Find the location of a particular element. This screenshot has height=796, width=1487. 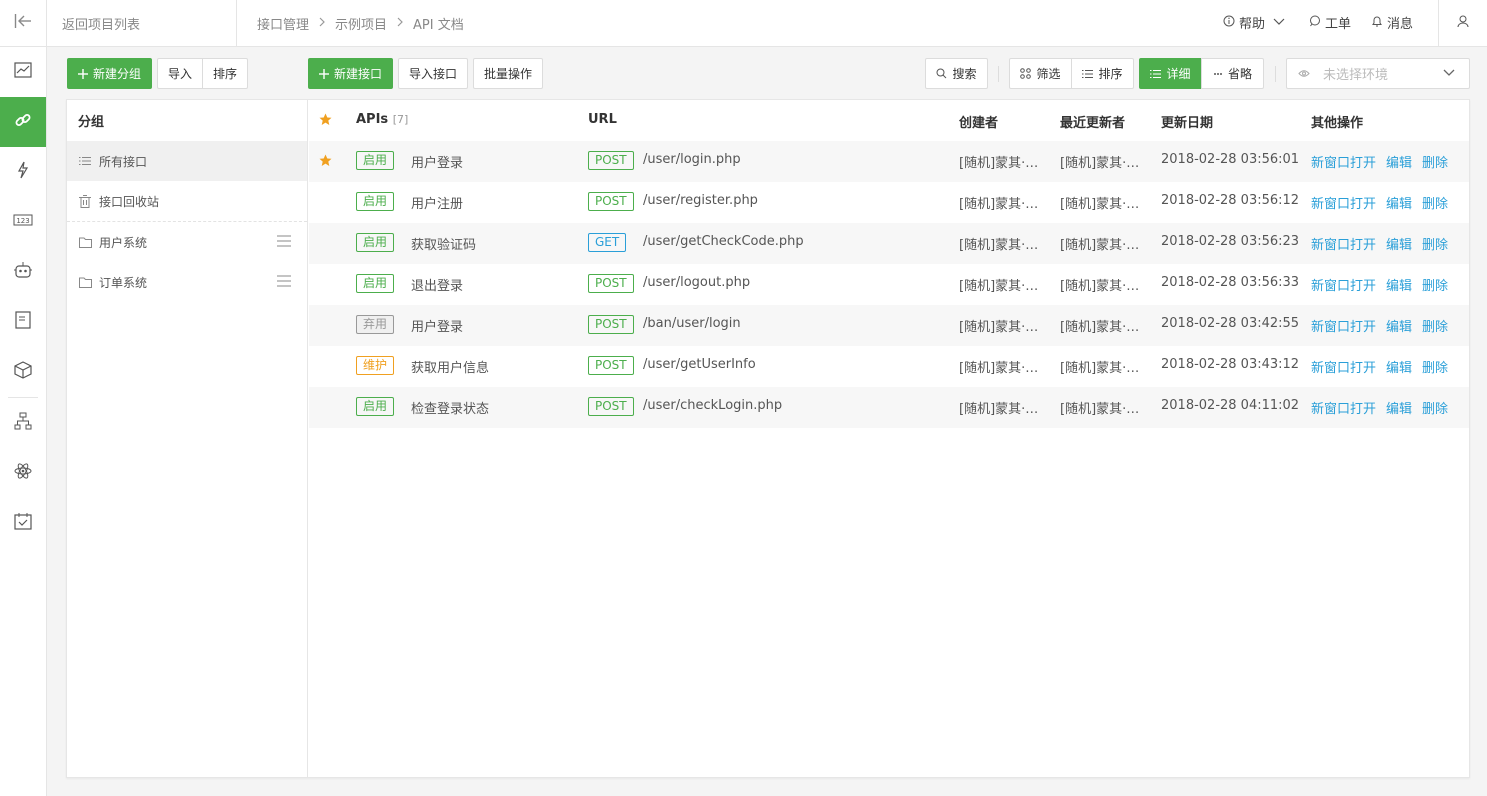

api-url: /ban/user/login is located at coordinates (692, 323).